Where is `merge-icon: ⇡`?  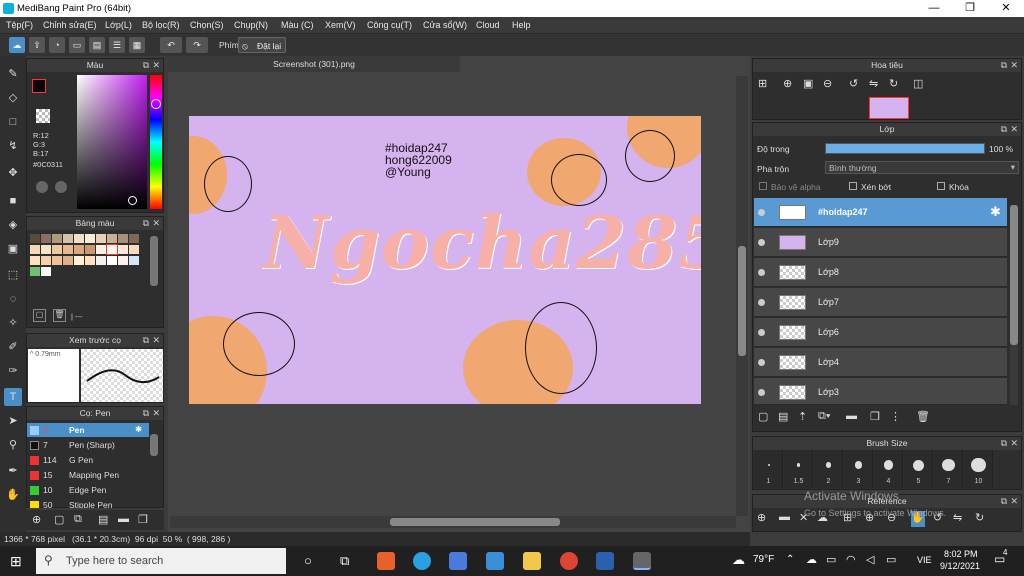
merge-icon: ⇡ is located at coordinates (802, 416).